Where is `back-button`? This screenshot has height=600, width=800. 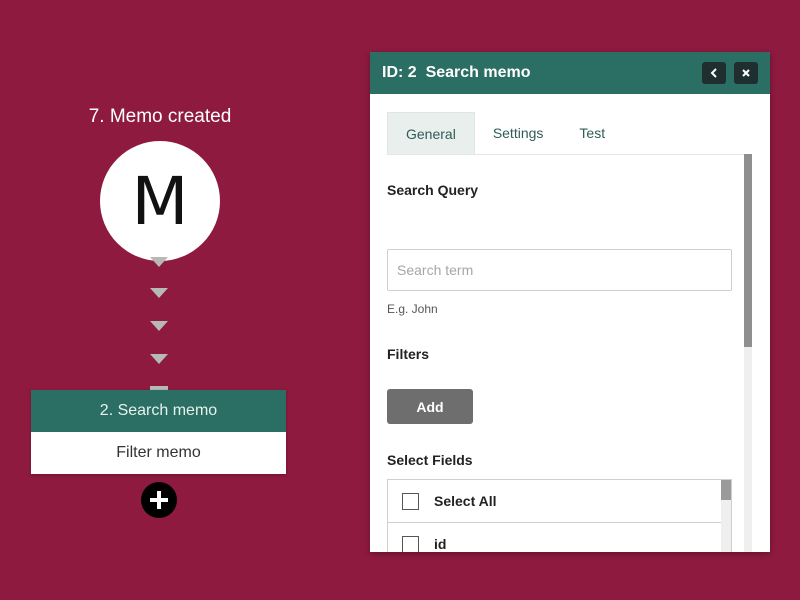
back-button is located at coordinates (714, 73).